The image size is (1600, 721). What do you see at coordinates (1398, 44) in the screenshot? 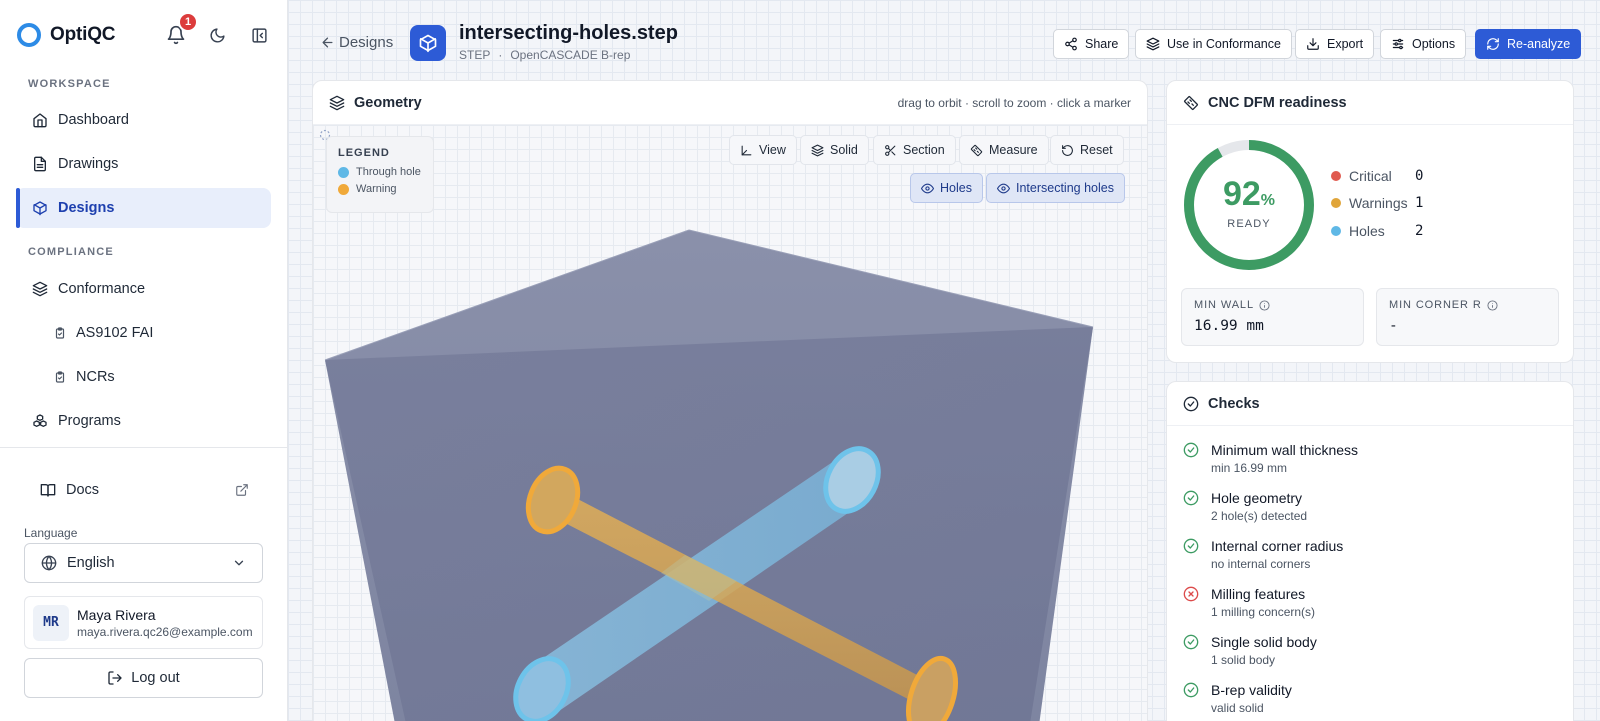
I see `sliders-icon` at bounding box center [1398, 44].